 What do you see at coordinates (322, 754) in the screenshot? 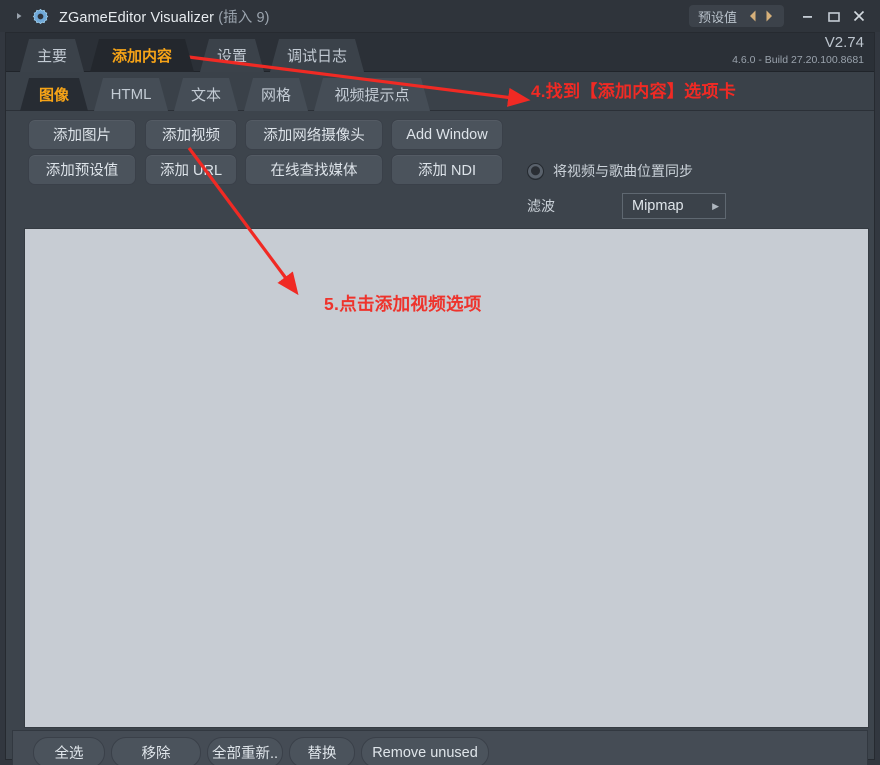
I see `replace-label: 替换` at bounding box center [322, 754].